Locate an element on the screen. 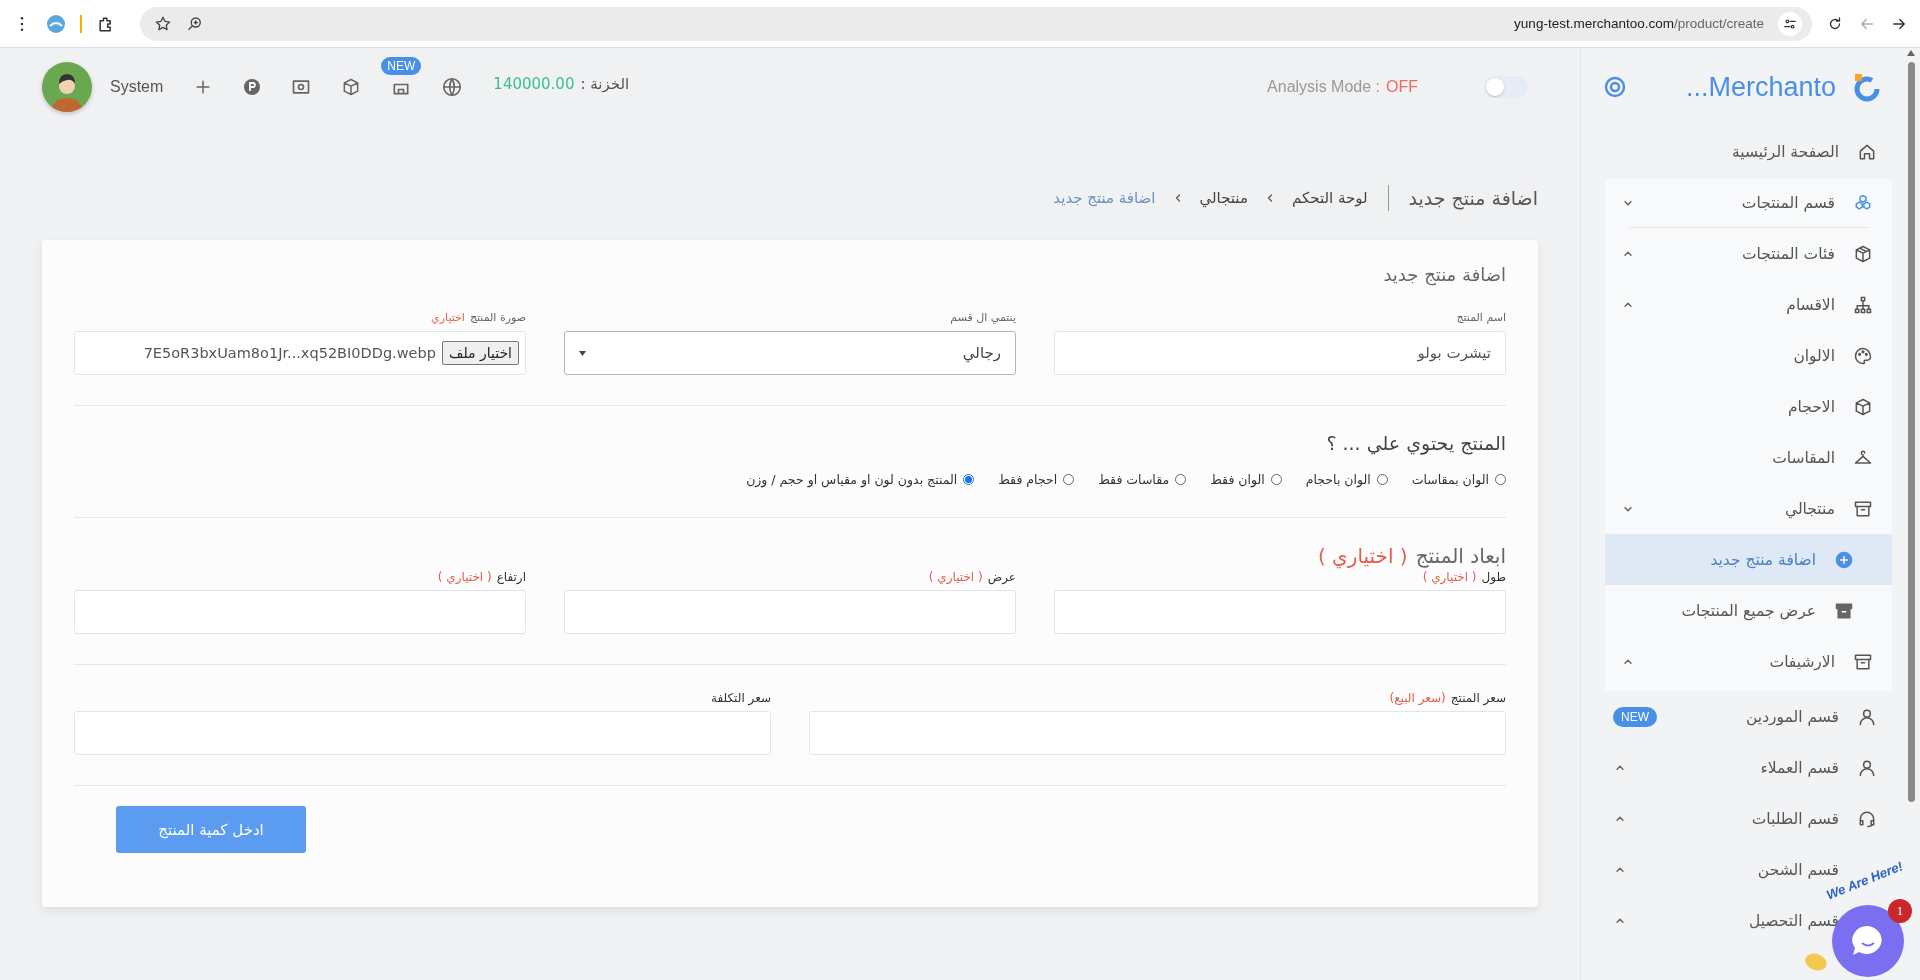 The height and width of the screenshot is (980, 1920). sidebar-item: قسم الموردين is located at coordinates (1811, 716).